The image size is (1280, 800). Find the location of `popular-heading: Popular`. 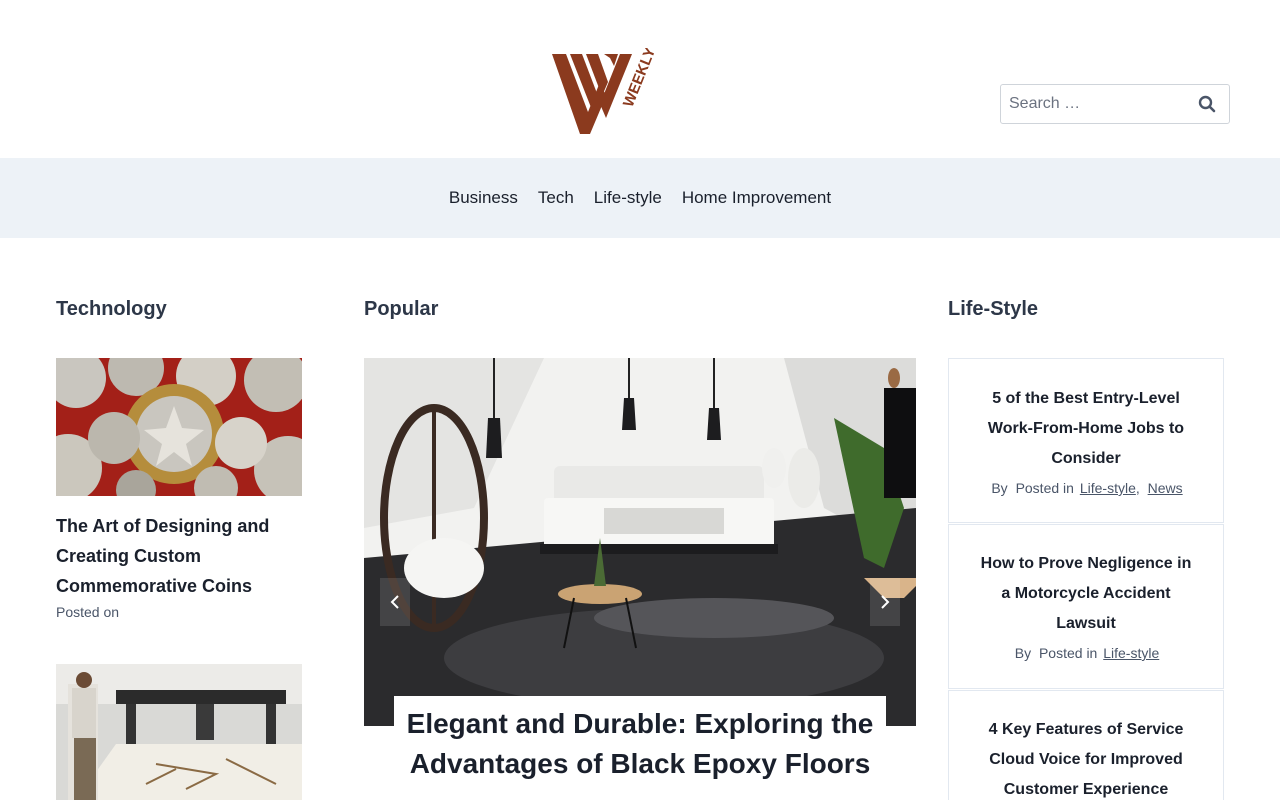

popular-heading: Popular is located at coordinates (401, 309).